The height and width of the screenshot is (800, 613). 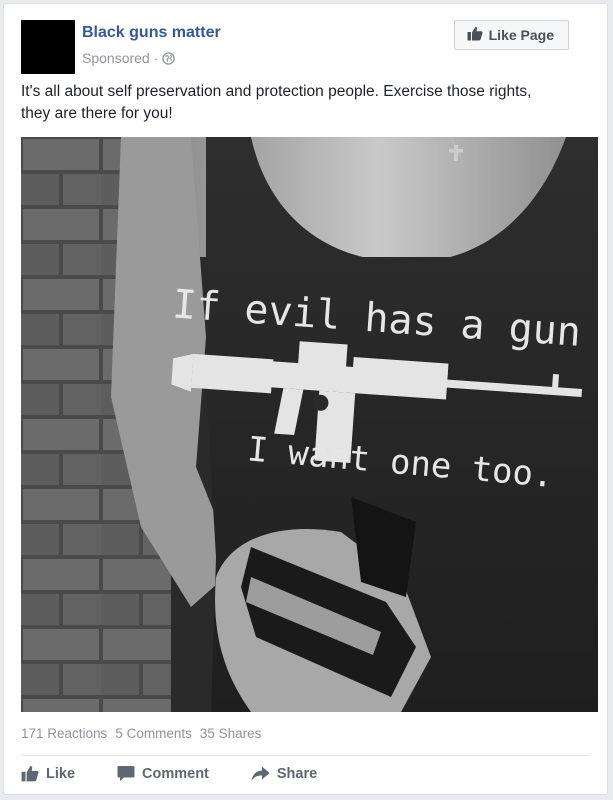 What do you see at coordinates (97, 113) in the screenshot?
I see `post-text-line-2: they are there for you!` at bounding box center [97, 113].